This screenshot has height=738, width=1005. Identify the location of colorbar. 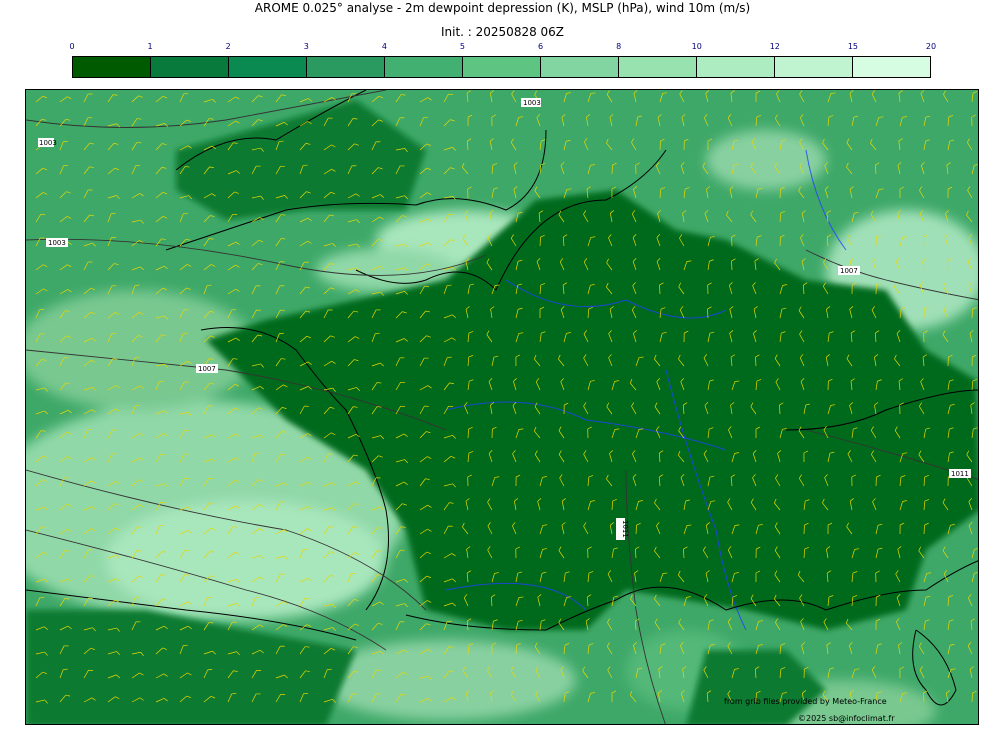
(501, 67).